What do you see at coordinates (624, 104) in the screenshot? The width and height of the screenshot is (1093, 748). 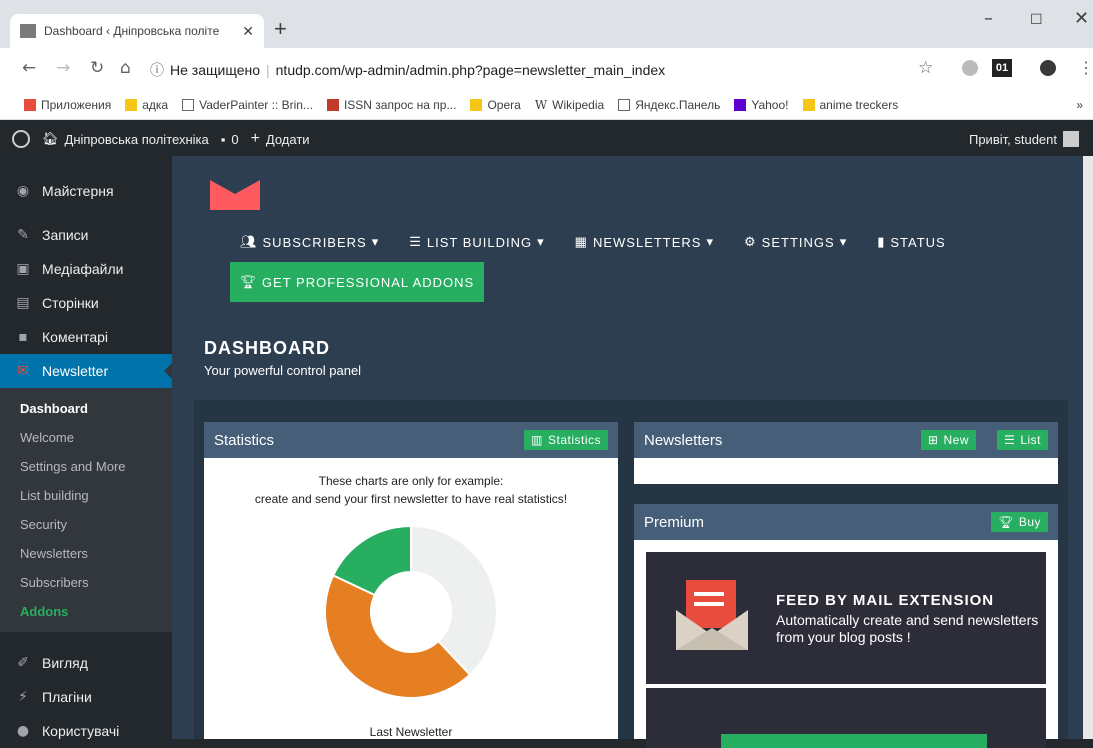 I see `page-icon` at bounding box center [624, 104].